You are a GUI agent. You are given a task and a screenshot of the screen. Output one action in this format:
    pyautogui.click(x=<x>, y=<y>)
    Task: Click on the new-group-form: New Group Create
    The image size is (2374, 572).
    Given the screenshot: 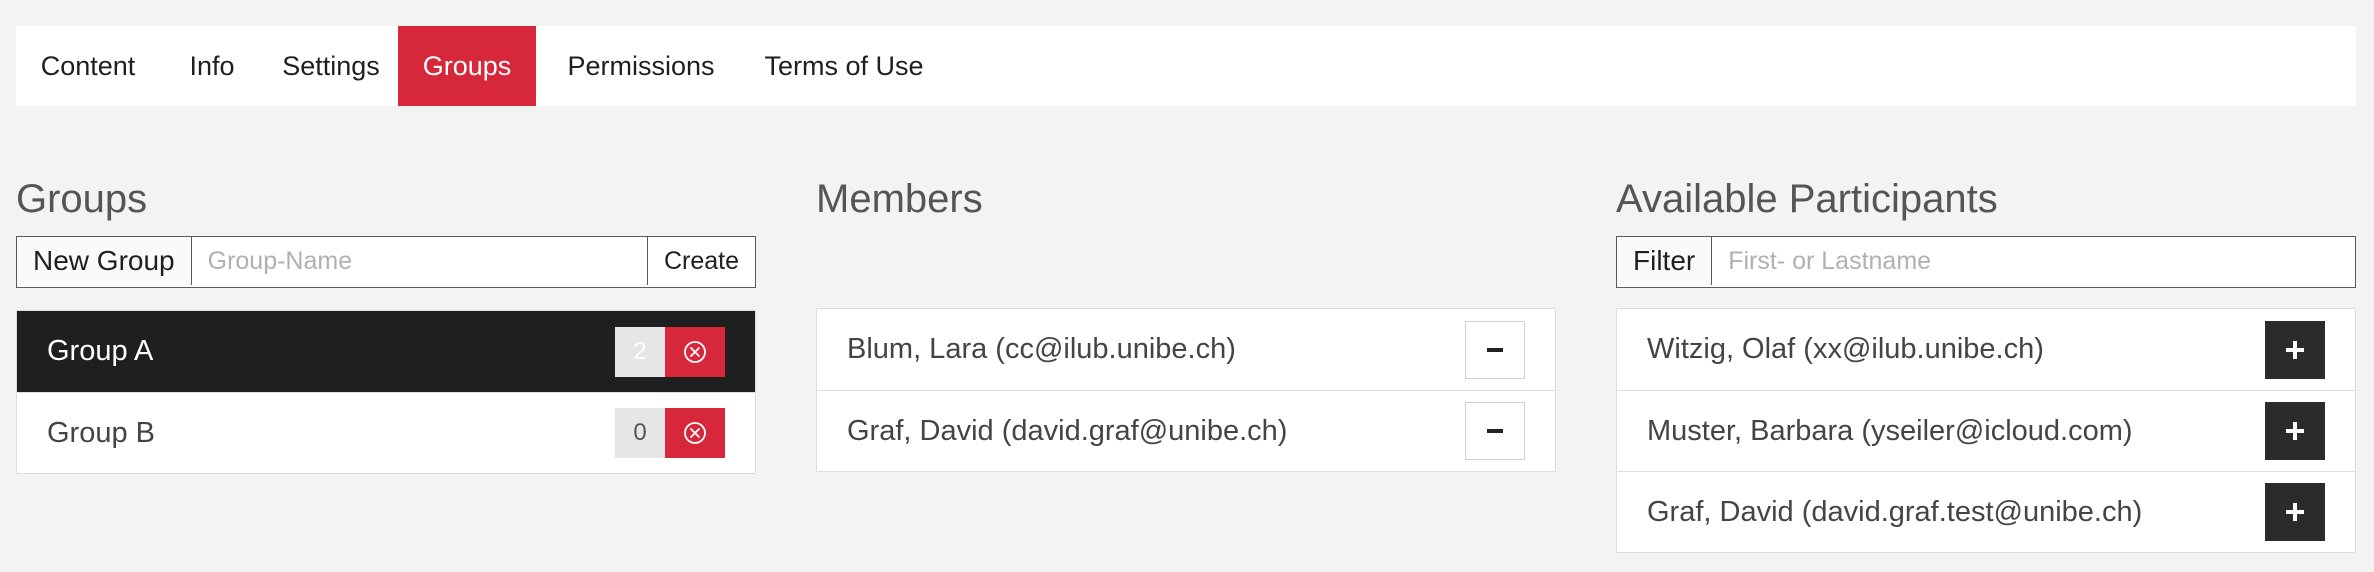 What is the action you would take?
    pyautogui.click(x=386, y=262)
    